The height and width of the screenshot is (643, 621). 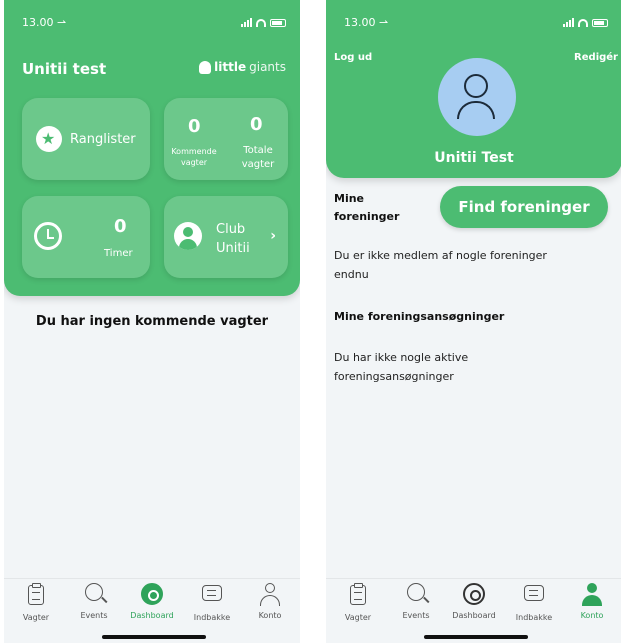 What do you see at coordinates (353, 57) in the screenshot?
I see `logout-link: Log ud` at bounding box center [353, 57].